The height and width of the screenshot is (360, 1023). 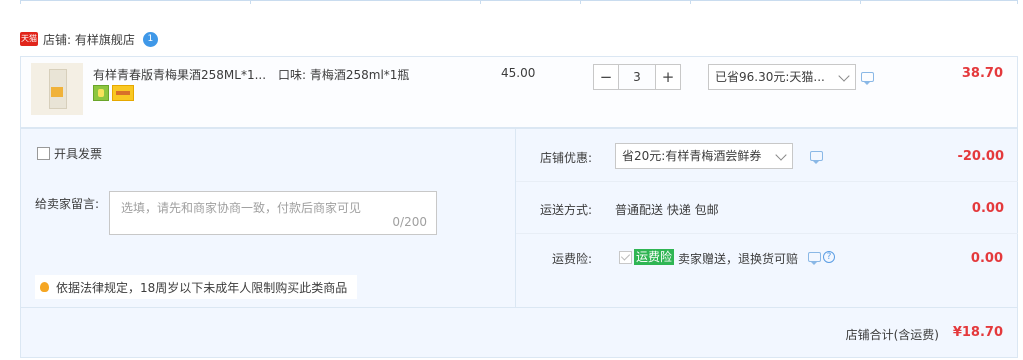 I want to click on shop-discount-label: 店铺优惠:, so click(x=566, y=158).